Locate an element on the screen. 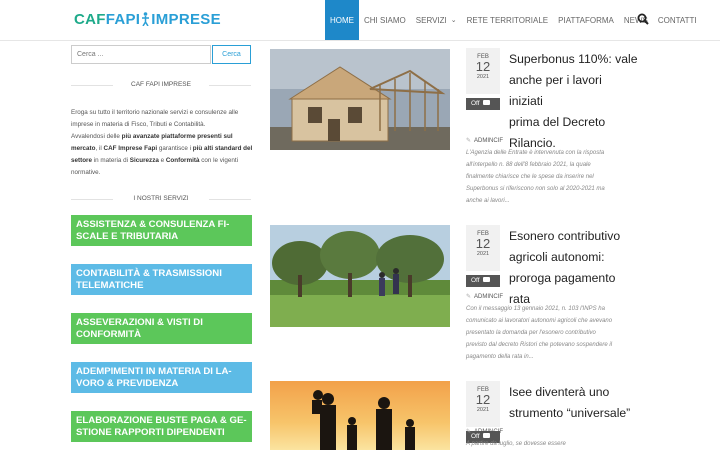 This screenshot has height=450, width=720. post-thumbnail-house is located at coordinates (360, 99).